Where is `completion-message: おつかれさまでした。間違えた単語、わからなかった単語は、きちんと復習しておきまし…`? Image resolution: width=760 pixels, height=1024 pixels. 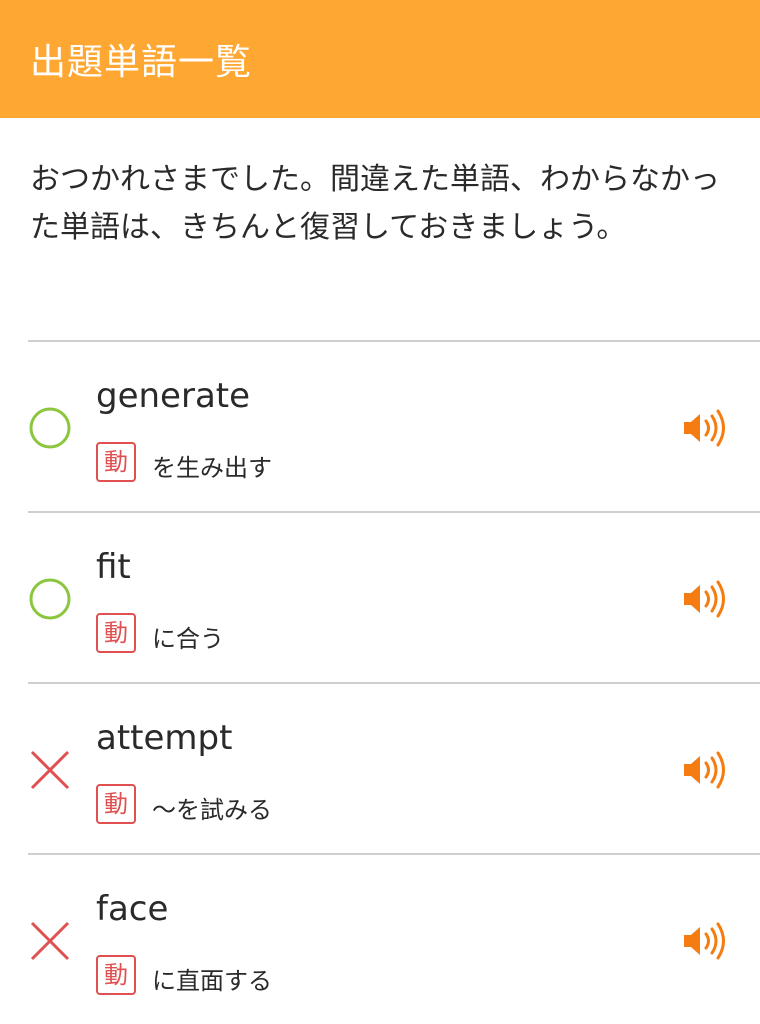 completion-message: おつかれさまでした。間違えた単語、わからなかった単語は、きちんと復習しておきまし… is located at coordinates (375, 203).